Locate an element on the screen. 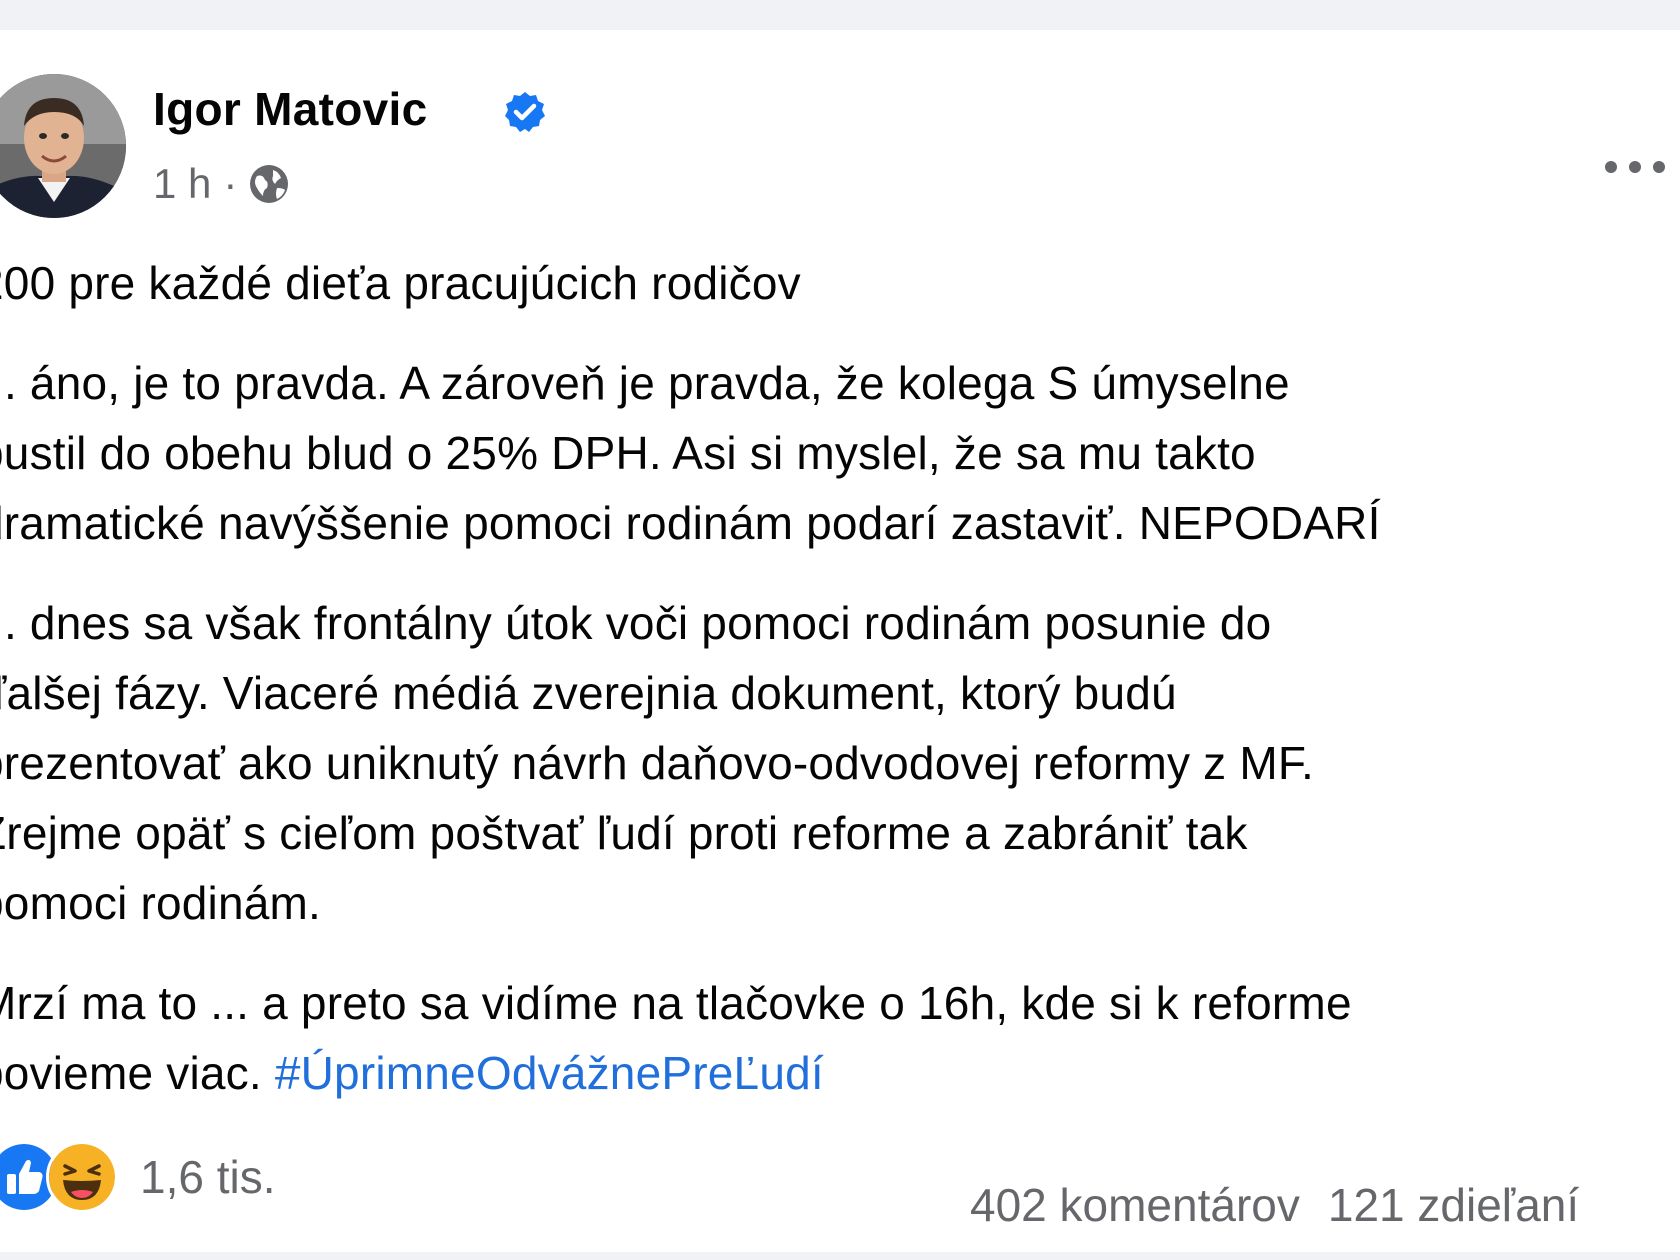 The height and width of the screenshot is (1260, 1680). engagement-stats: 402 komentárov 121 zdieľaní is located at coordinates (1274, 1205).